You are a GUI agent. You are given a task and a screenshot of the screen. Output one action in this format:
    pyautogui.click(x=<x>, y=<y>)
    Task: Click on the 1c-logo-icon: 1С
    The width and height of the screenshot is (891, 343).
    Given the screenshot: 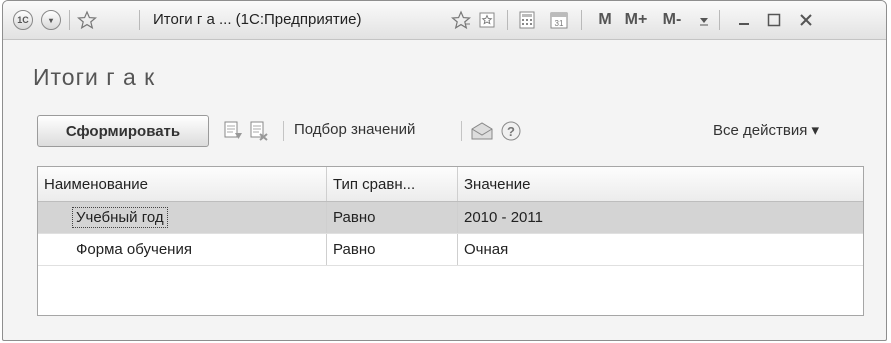 What is the action you would take?
    pyautogui.click(x=23, y=20)
    